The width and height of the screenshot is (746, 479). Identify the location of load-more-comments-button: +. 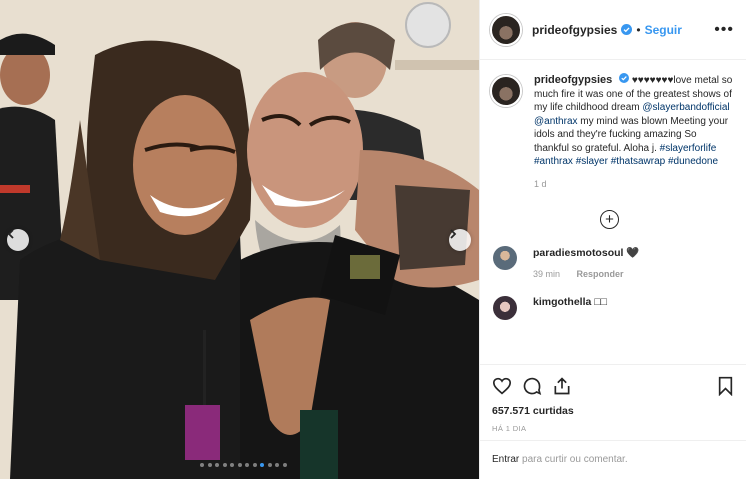
(609, 219).